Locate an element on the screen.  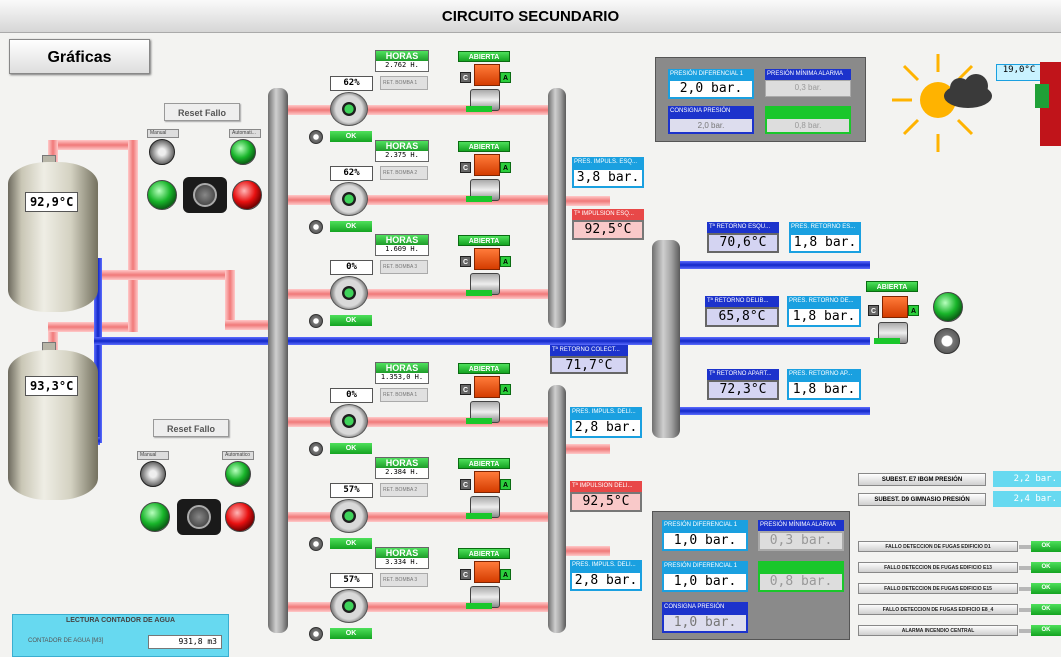
valve-status-6: ABIERTA is located at coordinates (484, 553).